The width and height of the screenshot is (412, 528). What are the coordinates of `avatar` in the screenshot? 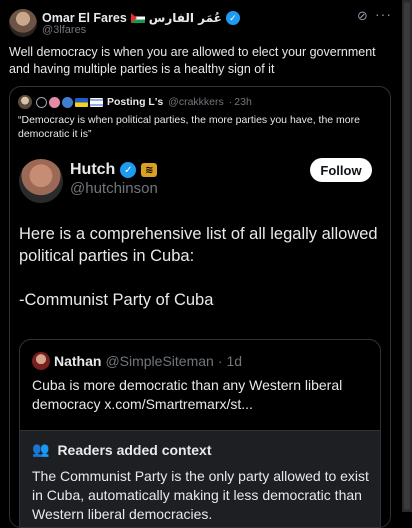 It's located at (23, 23).